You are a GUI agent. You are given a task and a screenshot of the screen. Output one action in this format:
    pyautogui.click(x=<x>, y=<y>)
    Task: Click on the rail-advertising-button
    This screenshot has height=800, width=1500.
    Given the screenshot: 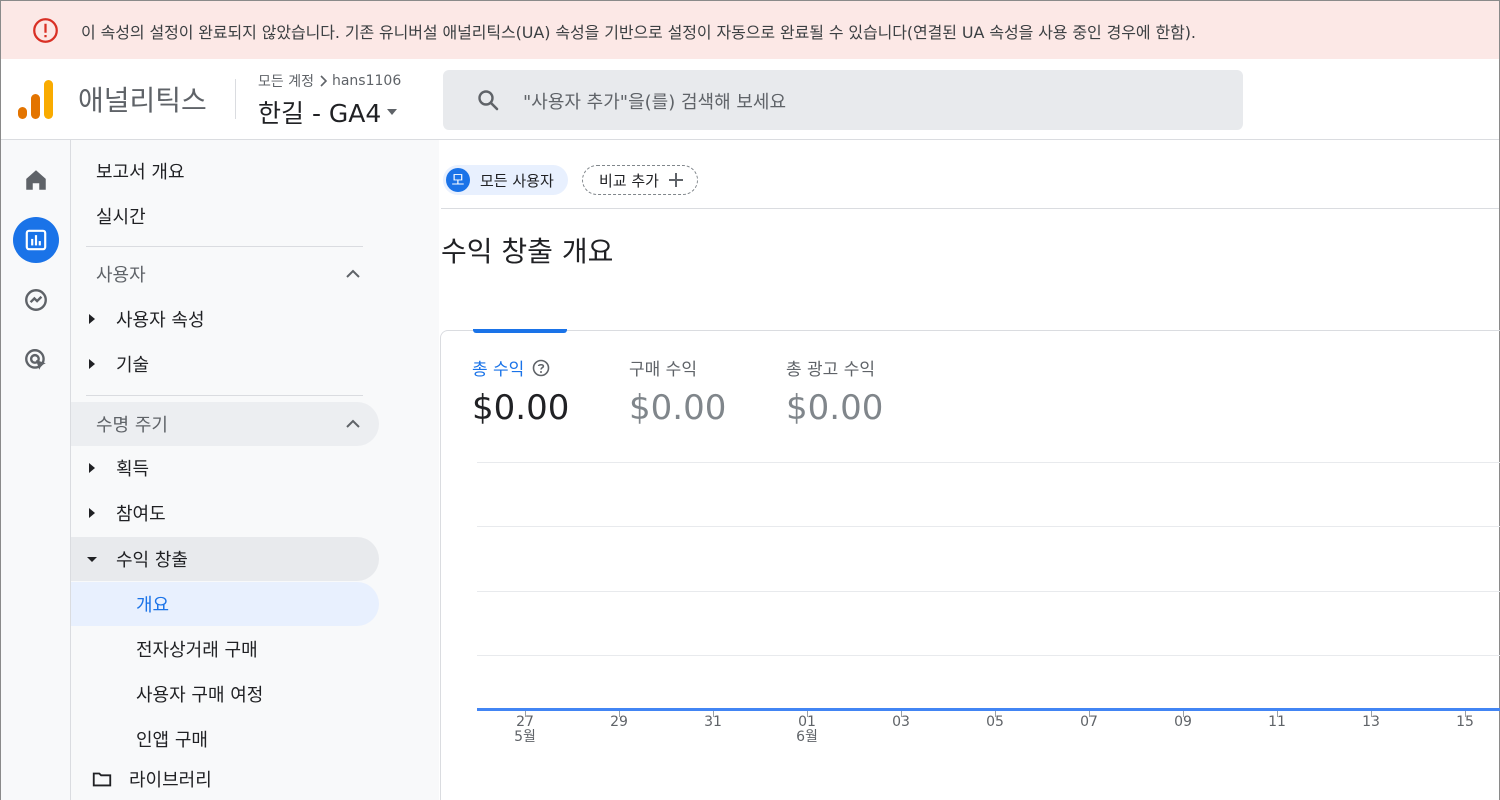 What is the action you would take?
    pyautogui.click(x=36, y=360)
    